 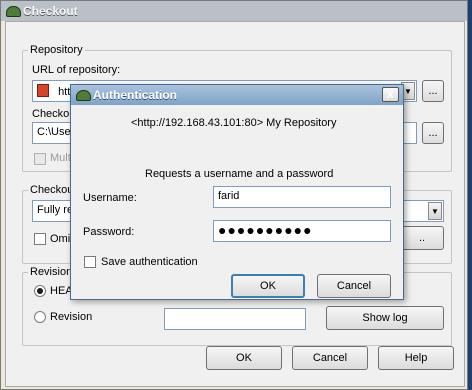 What do you see at coordinates (354, 286) in the screenshot?
I see `auth-cancel-button: Cancel` at bounding box center [354, 286].